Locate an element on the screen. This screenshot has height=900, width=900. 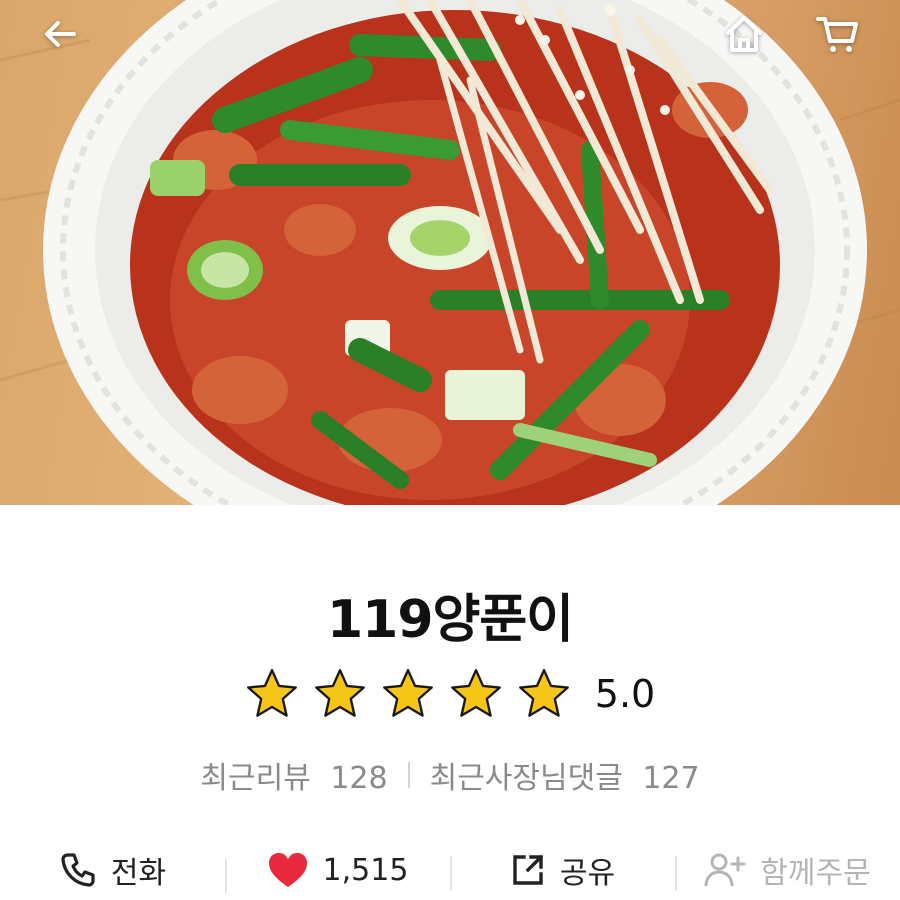
share-label: 공유 is located at coordinates (587, 873).